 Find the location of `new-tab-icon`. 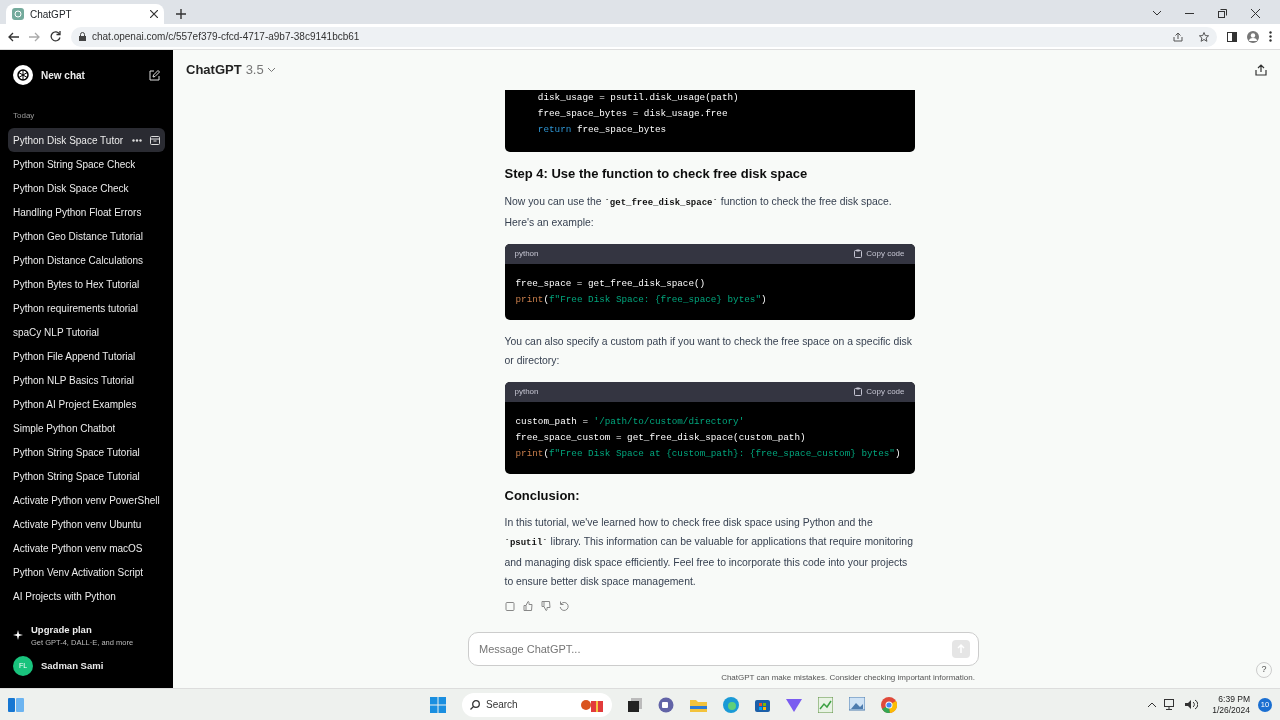

new-tab-icon is located at coordinates (181, 14).